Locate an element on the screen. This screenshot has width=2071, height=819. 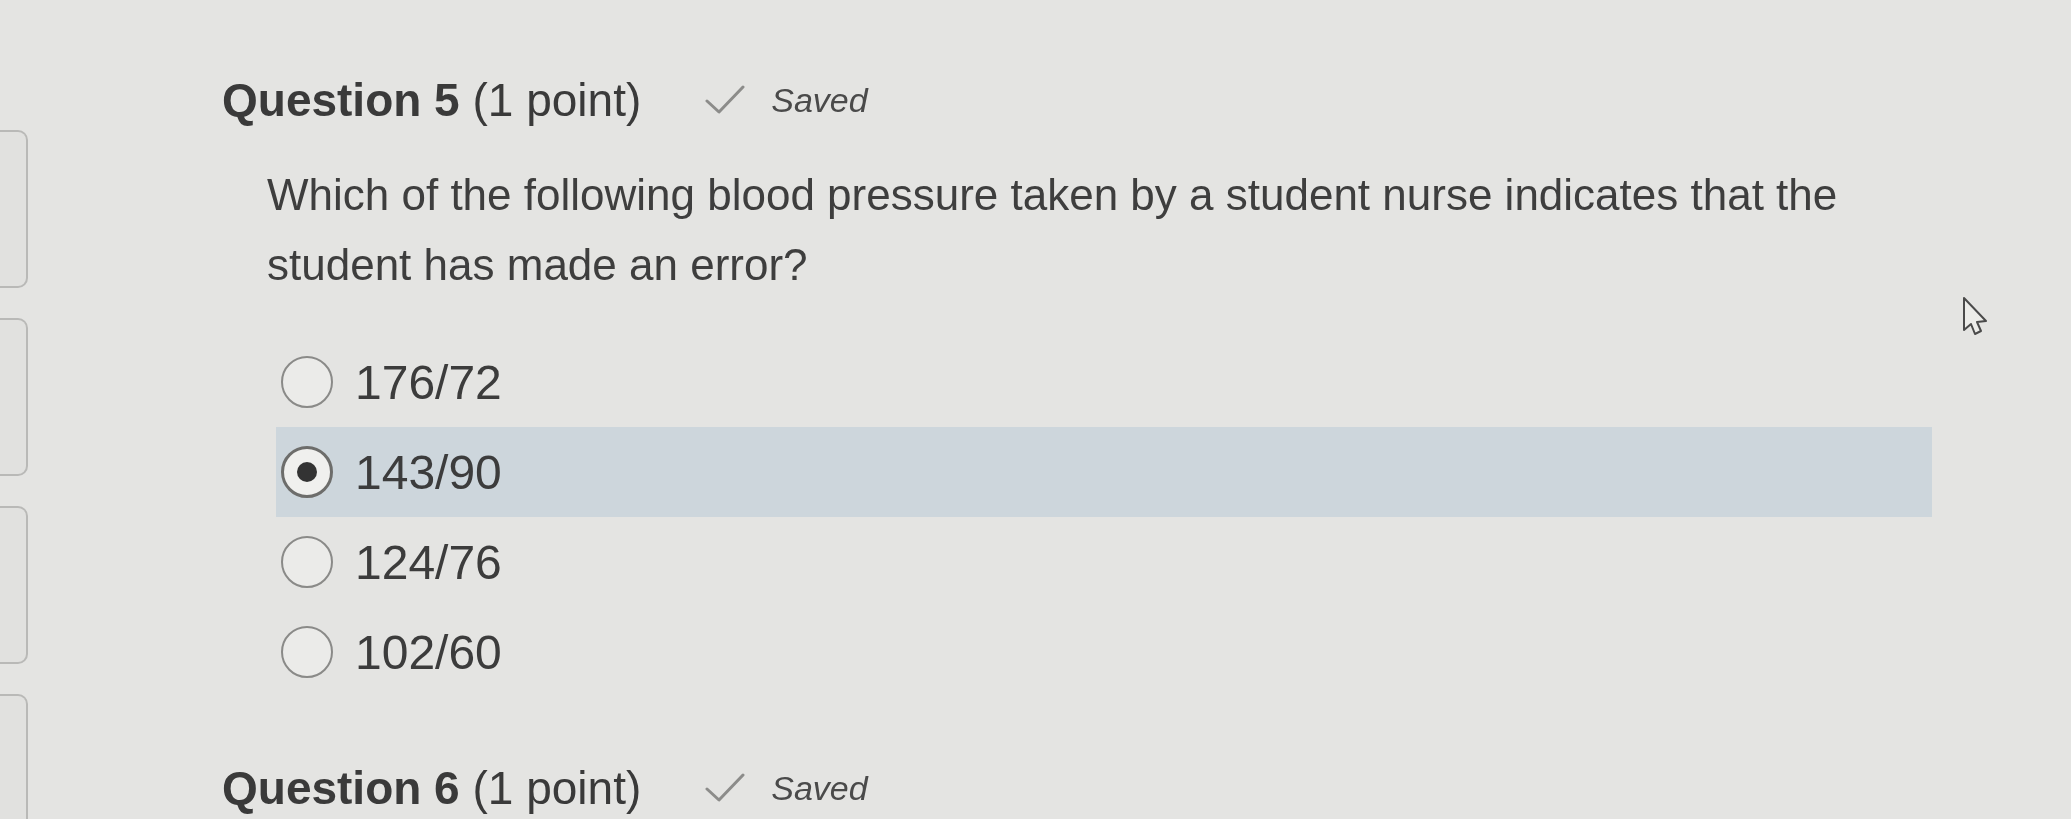
question-heading: Question 5 (1 point) is located at coordinates (432, 100).